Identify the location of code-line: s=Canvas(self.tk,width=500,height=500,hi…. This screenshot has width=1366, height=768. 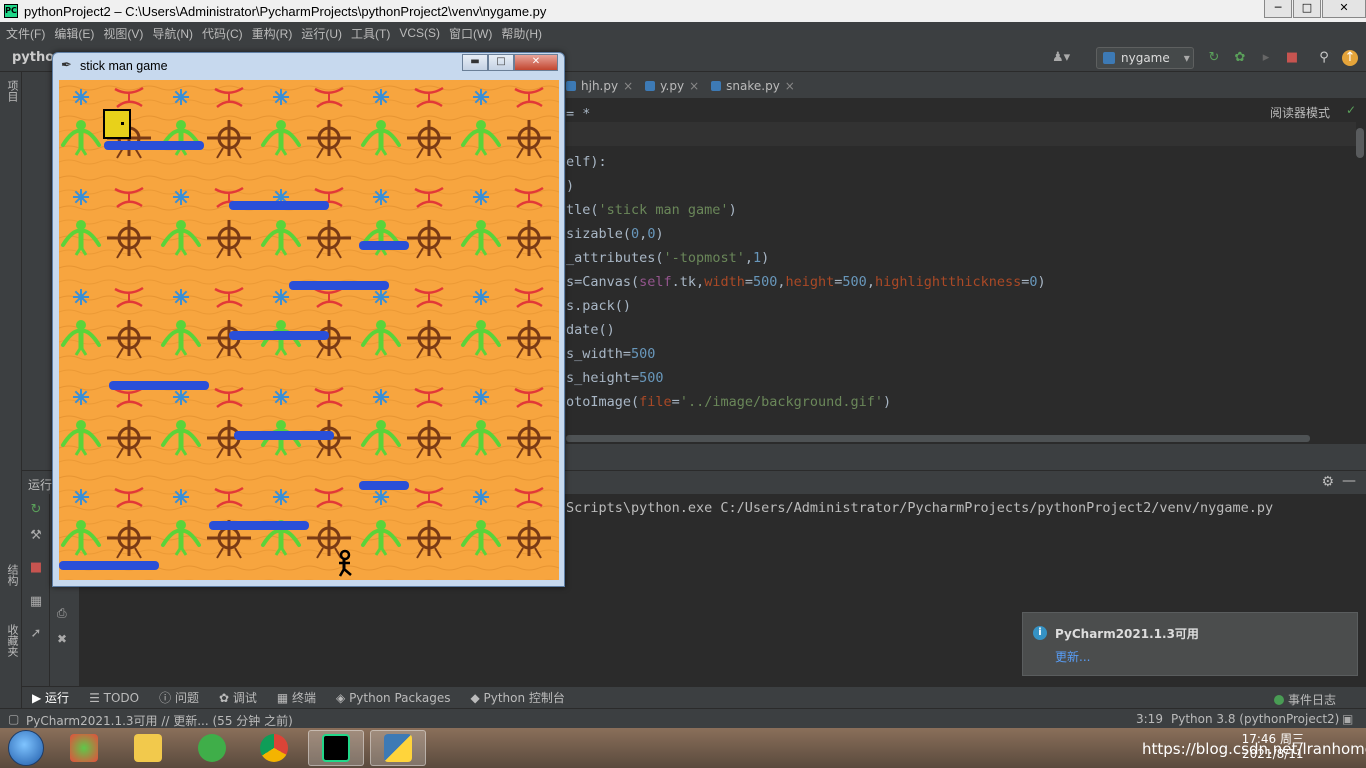
(806, 282).